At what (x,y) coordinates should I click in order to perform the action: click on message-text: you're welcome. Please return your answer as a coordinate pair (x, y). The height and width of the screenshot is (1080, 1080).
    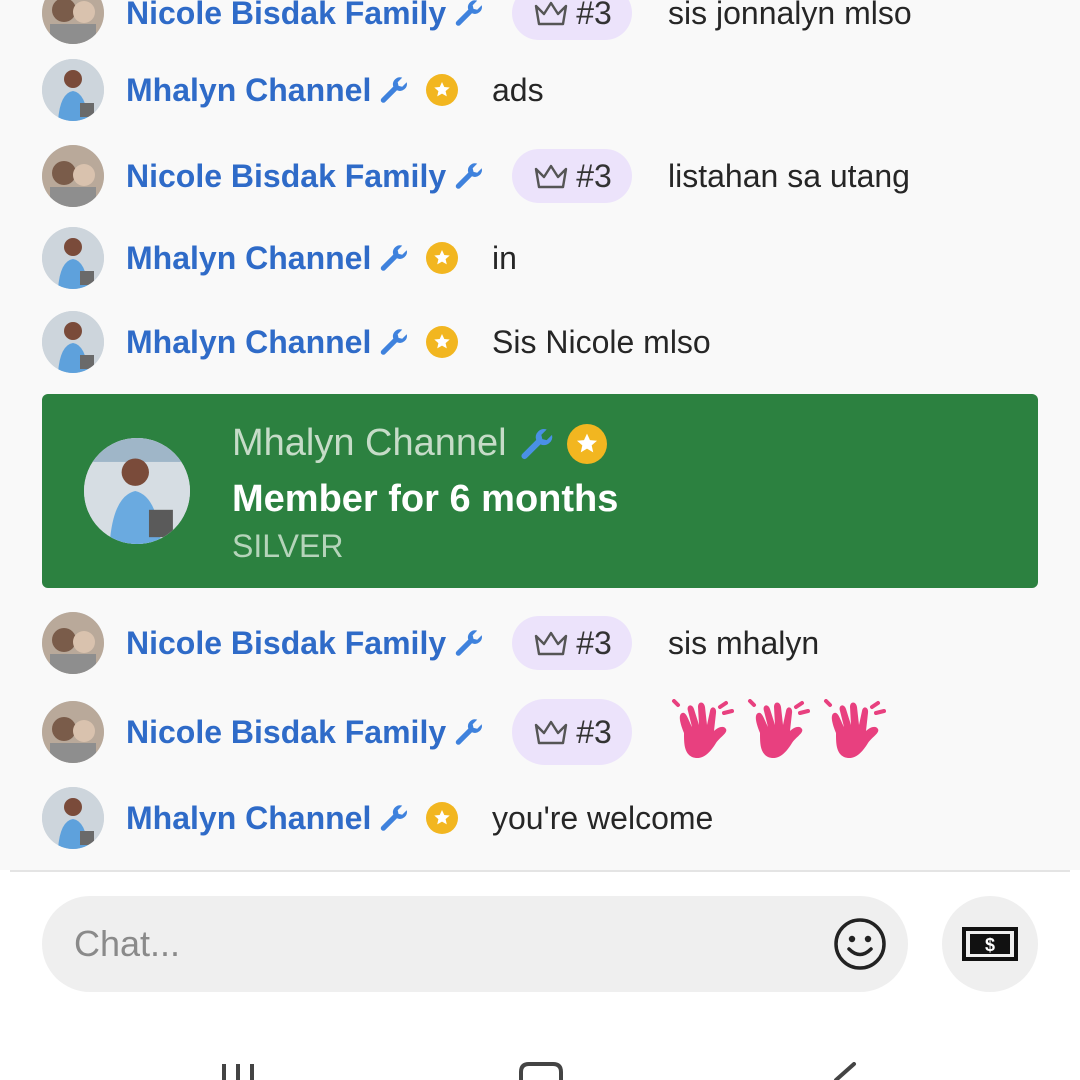
    Looking at the image, I should click on (603, 817).